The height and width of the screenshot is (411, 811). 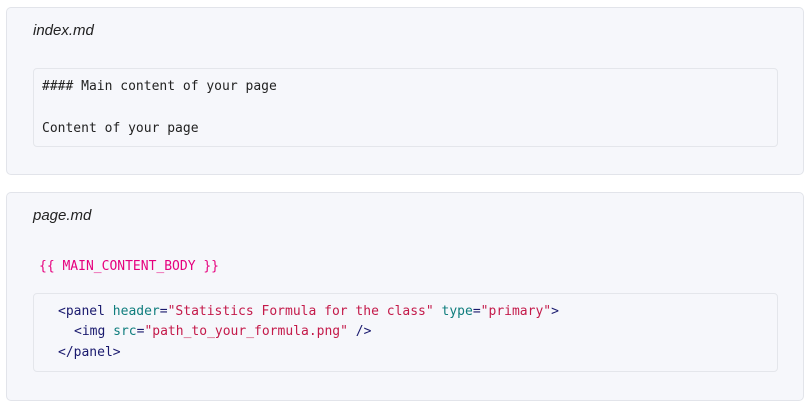 I want to click on code-line-img: <img src="path_to_your_formula.png" />, so click(x=222, y=332).